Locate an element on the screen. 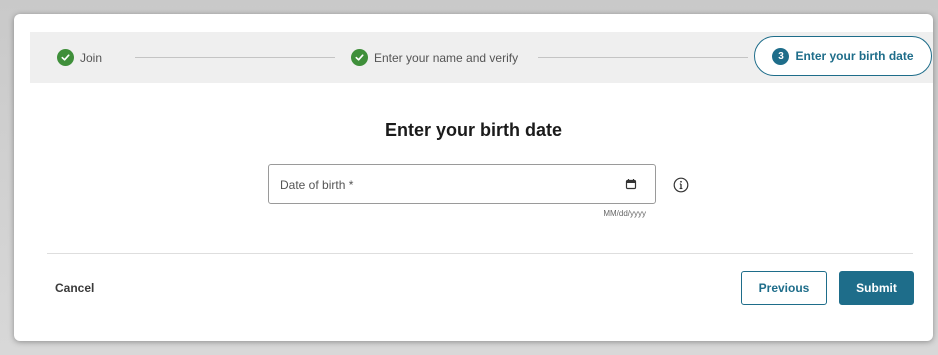 This screenshot has height=355, width=938. divider is located at coordinates (480, 253).